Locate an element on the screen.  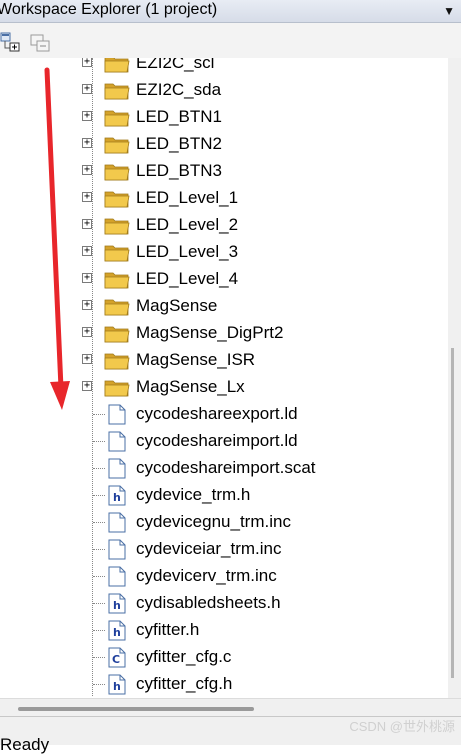
tree-folder-item: + LED_Level_1 is located at coordinates (220, 198).